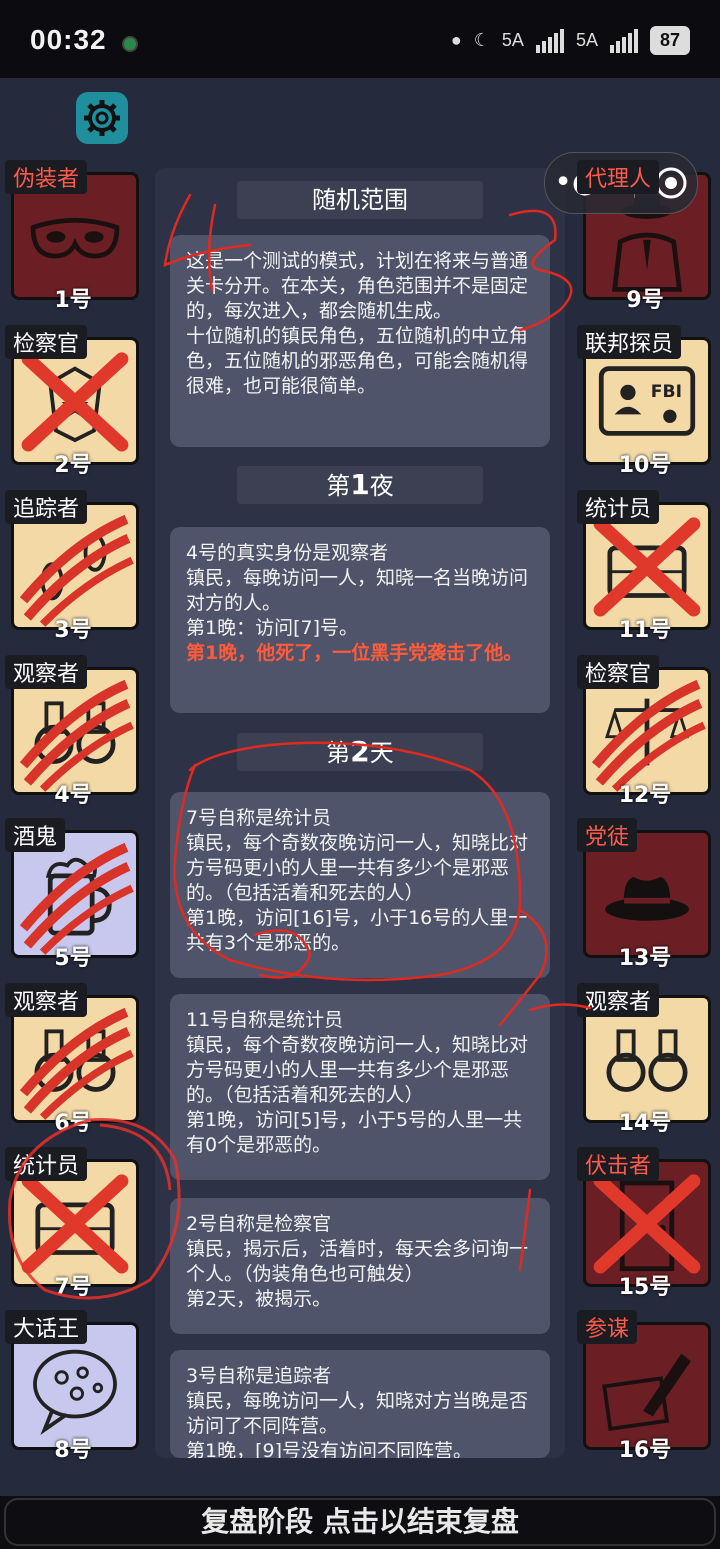 The image size is (720, 1549). Describe the element at coordinates (669, 40) in the screenshot. I see `battery-indicator: 87` at that location.